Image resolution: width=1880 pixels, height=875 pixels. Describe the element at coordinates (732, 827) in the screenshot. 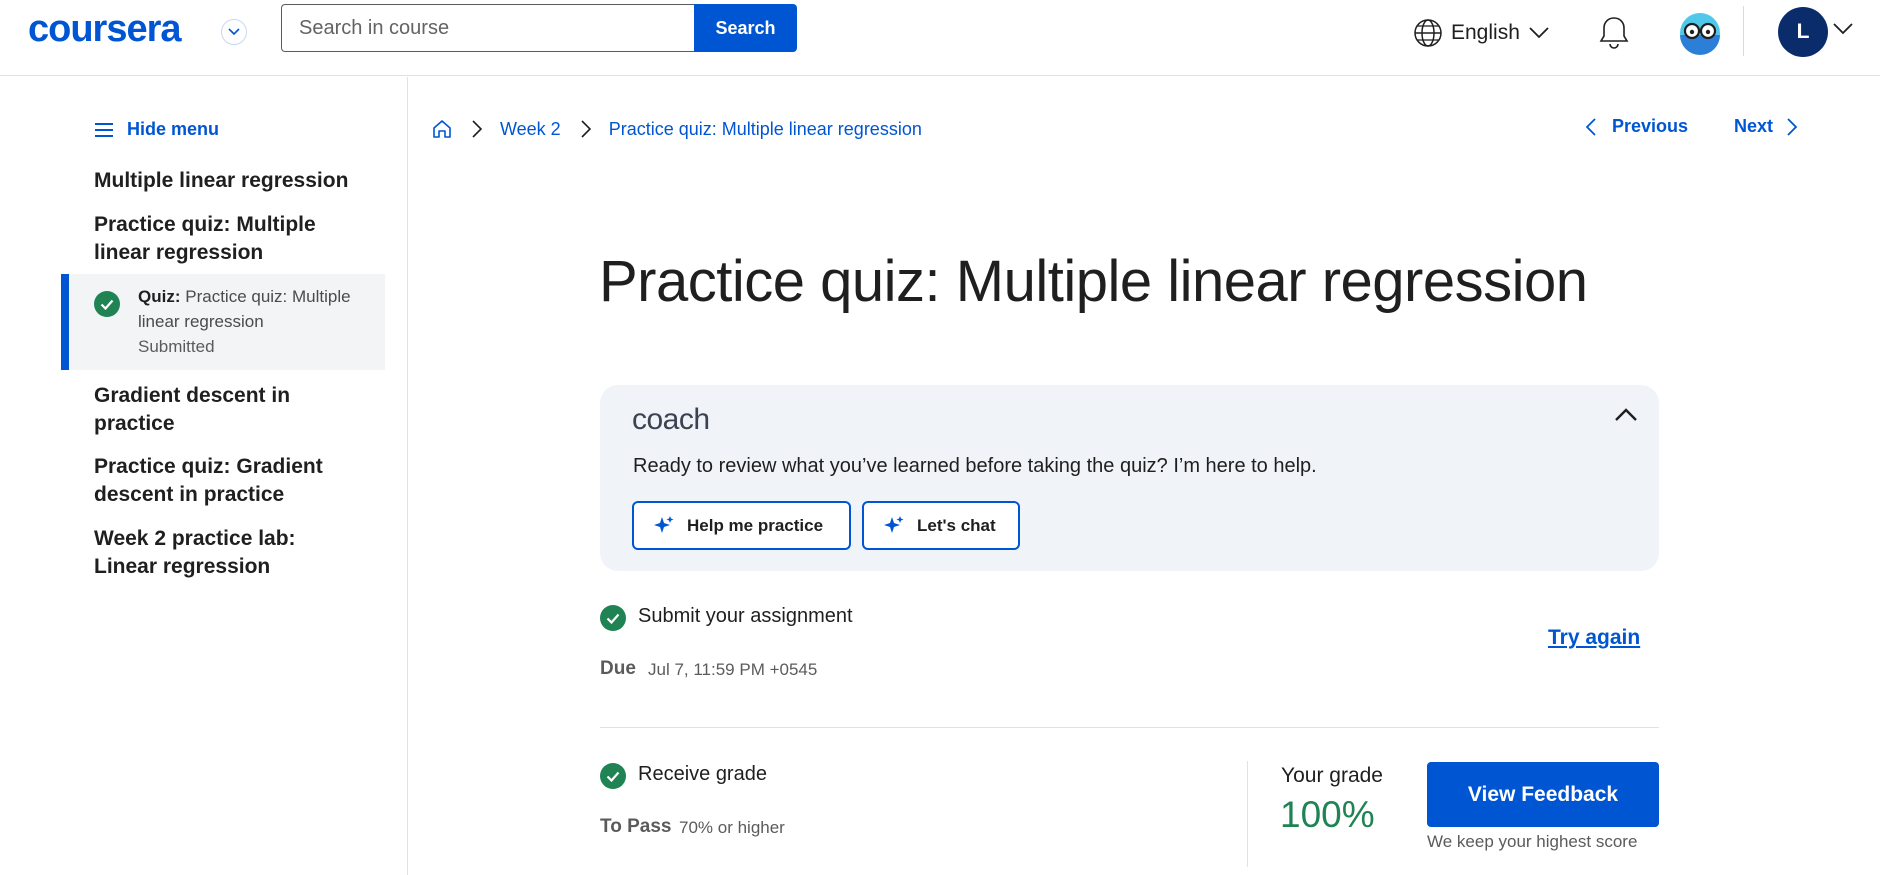

I see `to-pass-value: 70% or higher` at that location.